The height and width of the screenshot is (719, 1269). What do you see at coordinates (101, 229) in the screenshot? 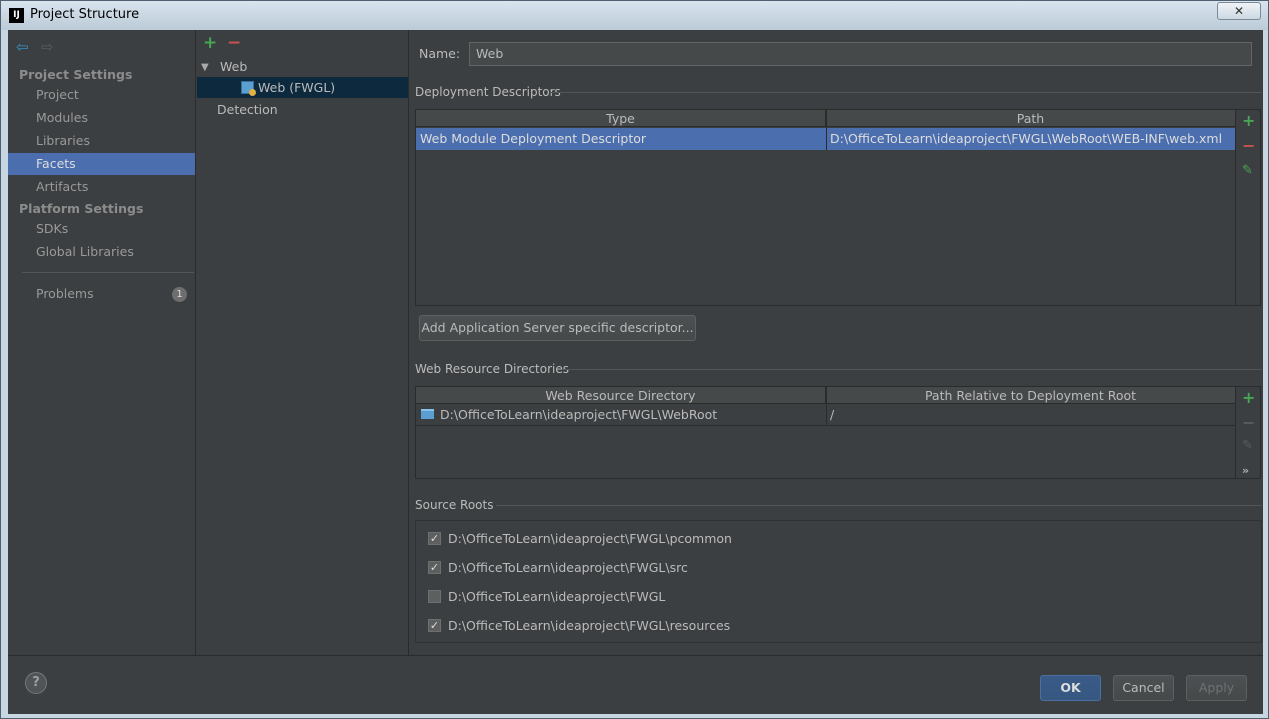
I see `nav-item-sdks: SDKs` at bounding box center [101, 229].